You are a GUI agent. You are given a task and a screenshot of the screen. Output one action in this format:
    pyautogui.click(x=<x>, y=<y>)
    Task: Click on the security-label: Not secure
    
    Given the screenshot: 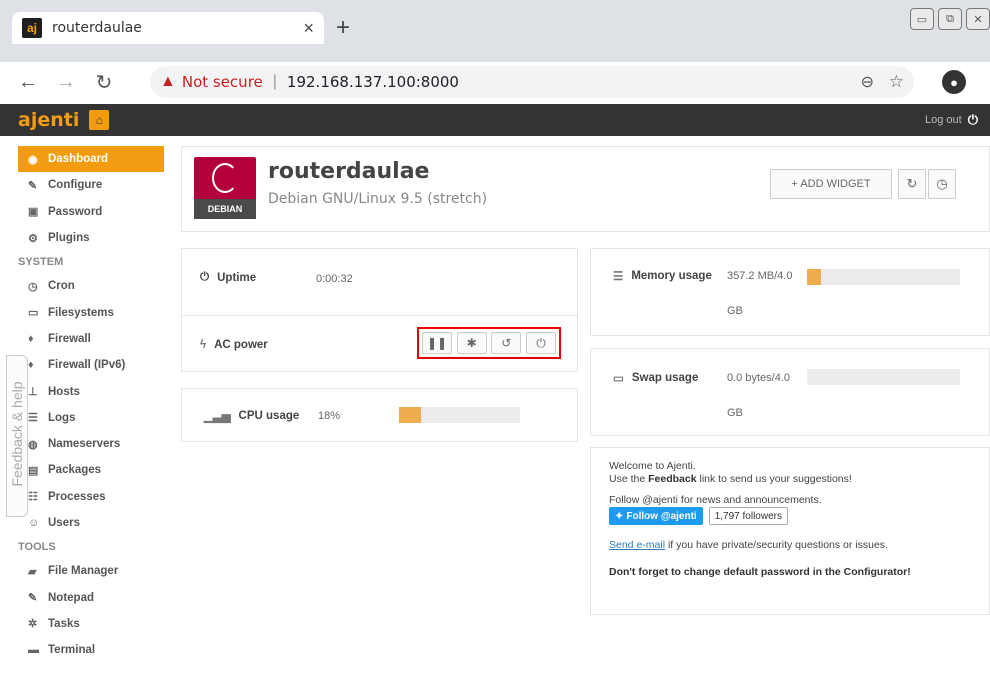 What is the action you would take?
    pyautogui.click(x=222, y=82)
    